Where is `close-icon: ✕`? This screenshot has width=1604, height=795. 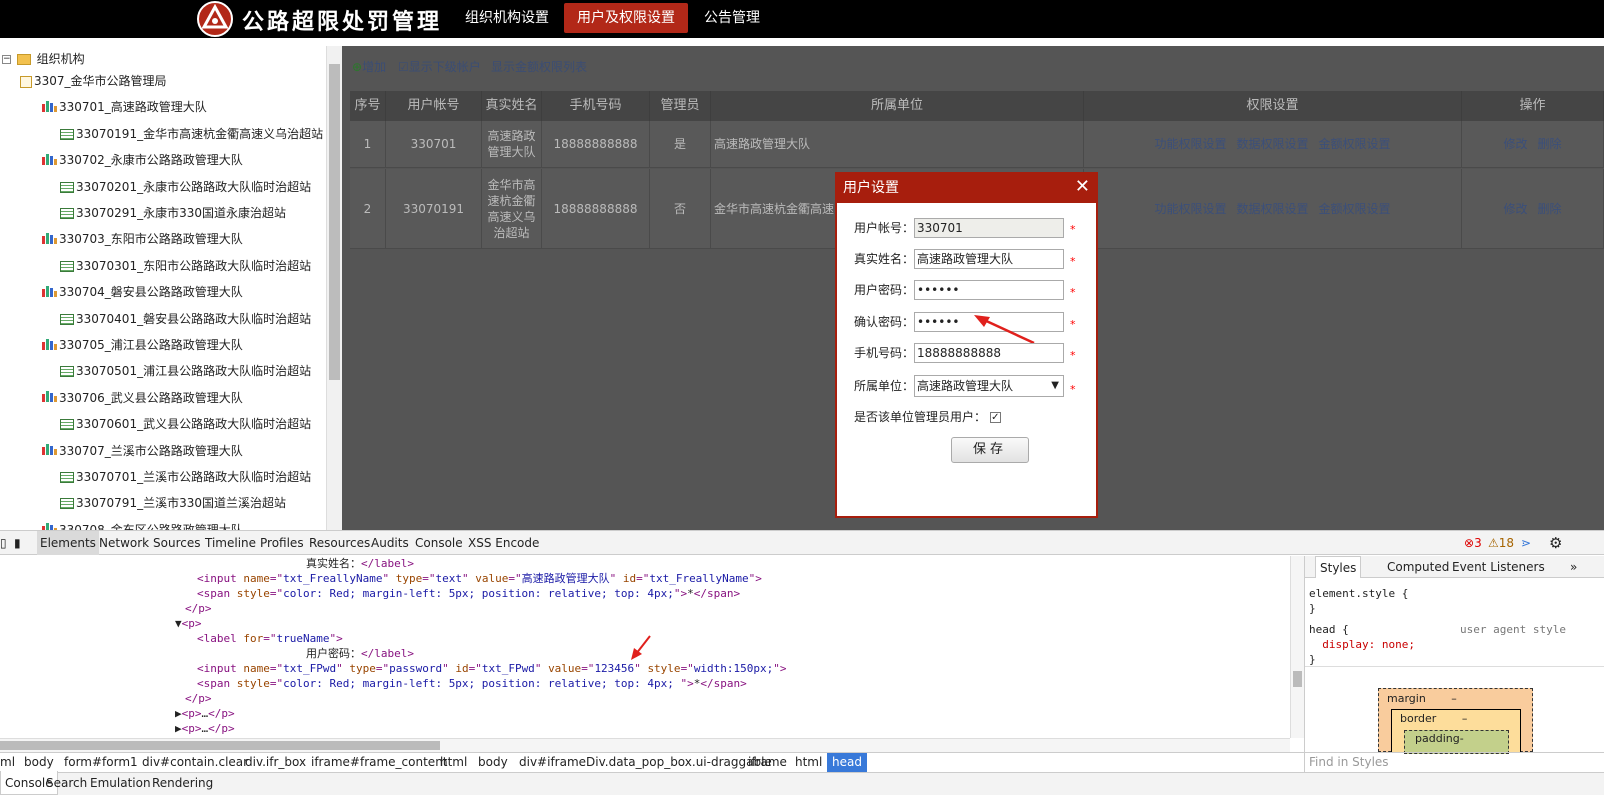 close-icon: ✕ is located at coordinates (1082, 187).